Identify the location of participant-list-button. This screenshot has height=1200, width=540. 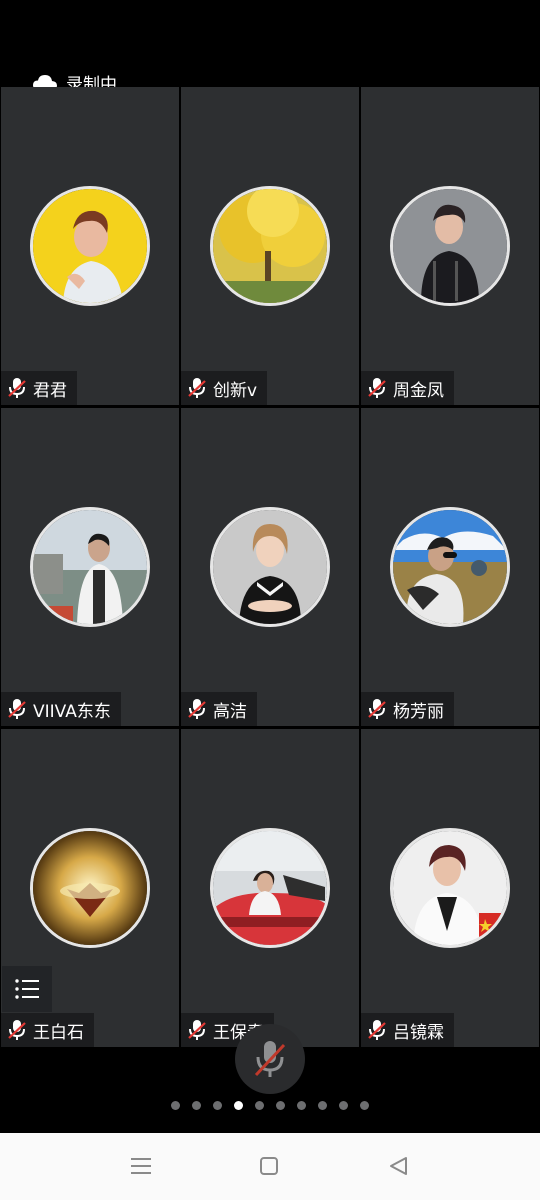
(27, 989).